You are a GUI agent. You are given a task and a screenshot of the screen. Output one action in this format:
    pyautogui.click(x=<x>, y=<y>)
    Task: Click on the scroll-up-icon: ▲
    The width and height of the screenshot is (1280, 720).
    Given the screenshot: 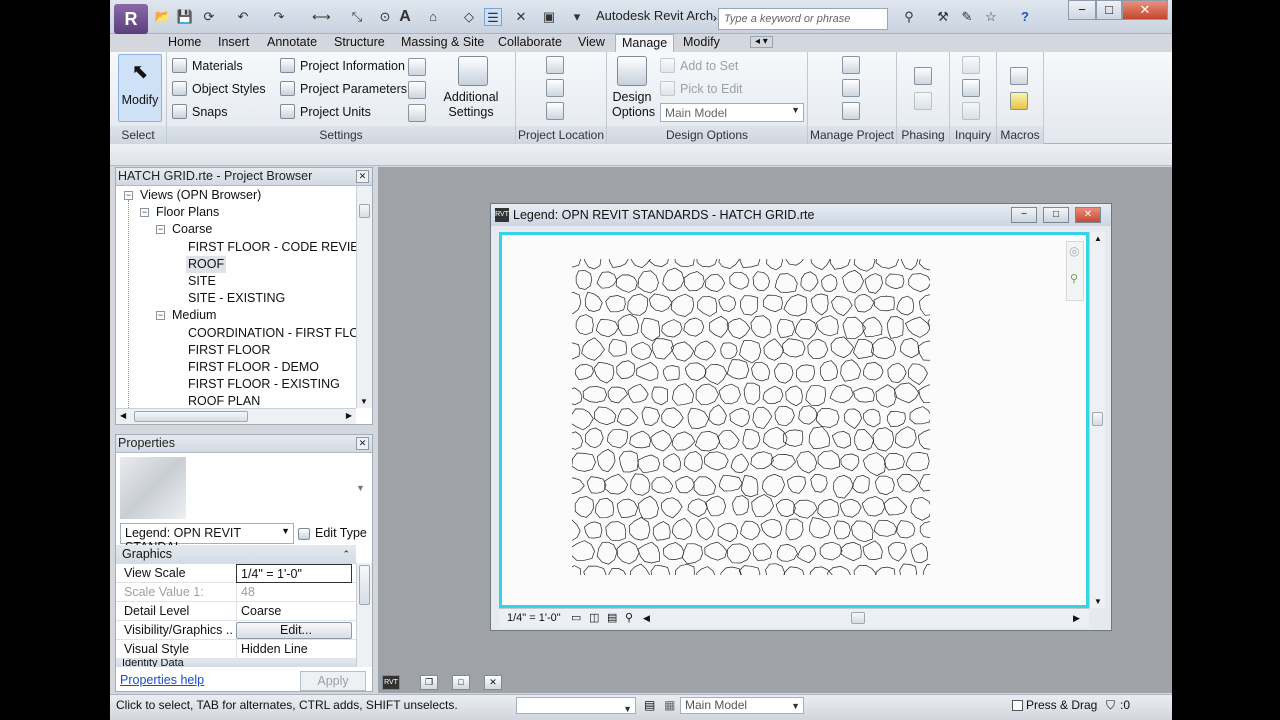 What is the action you would take?
    pyautogui.click(x=1098, y=238)
    